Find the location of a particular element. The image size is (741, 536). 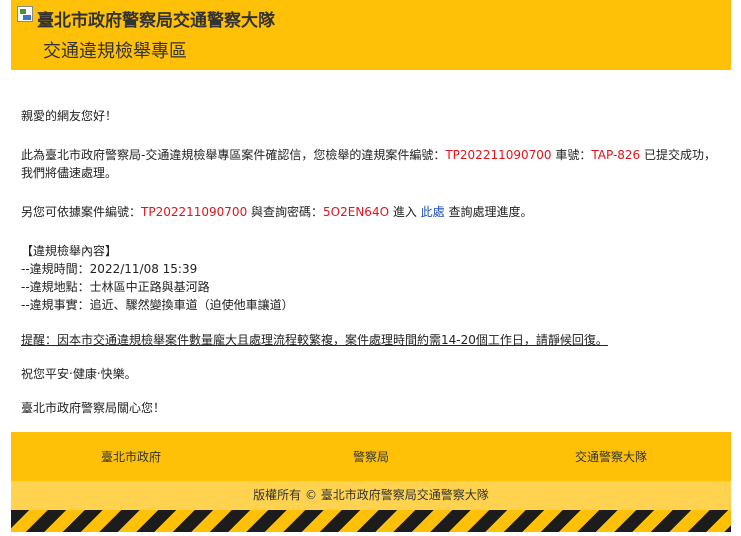

footer-link-traffic-division: 交通警察大隊 is located at coordinates (611, 456).